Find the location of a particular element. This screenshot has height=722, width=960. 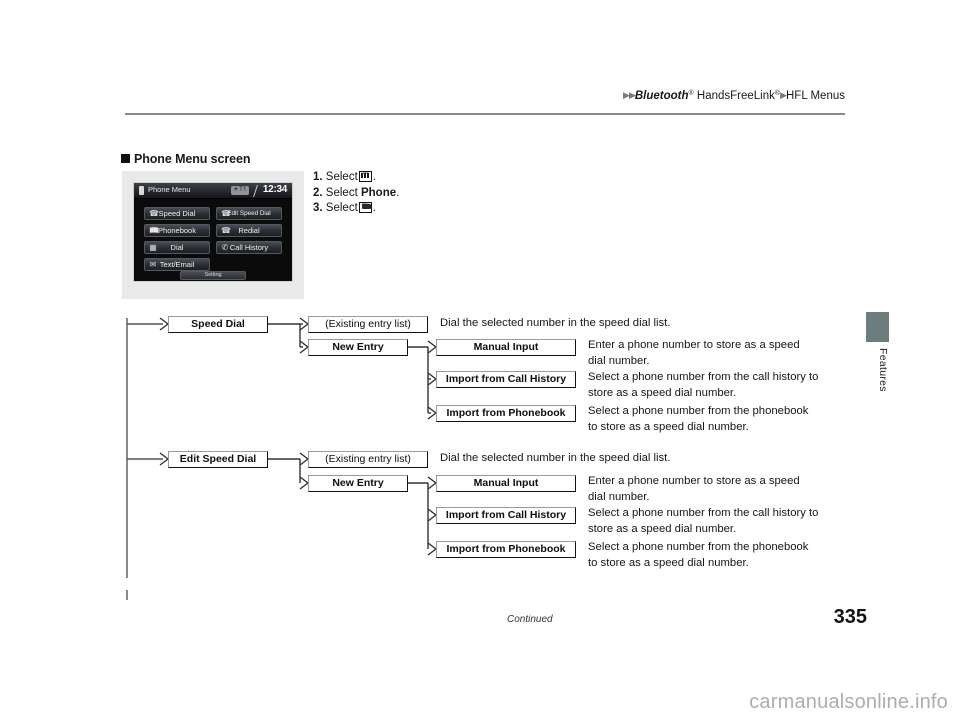

flow-box-import-phonebook-2: Import from Phonebook is located at coordinates (506, 549).